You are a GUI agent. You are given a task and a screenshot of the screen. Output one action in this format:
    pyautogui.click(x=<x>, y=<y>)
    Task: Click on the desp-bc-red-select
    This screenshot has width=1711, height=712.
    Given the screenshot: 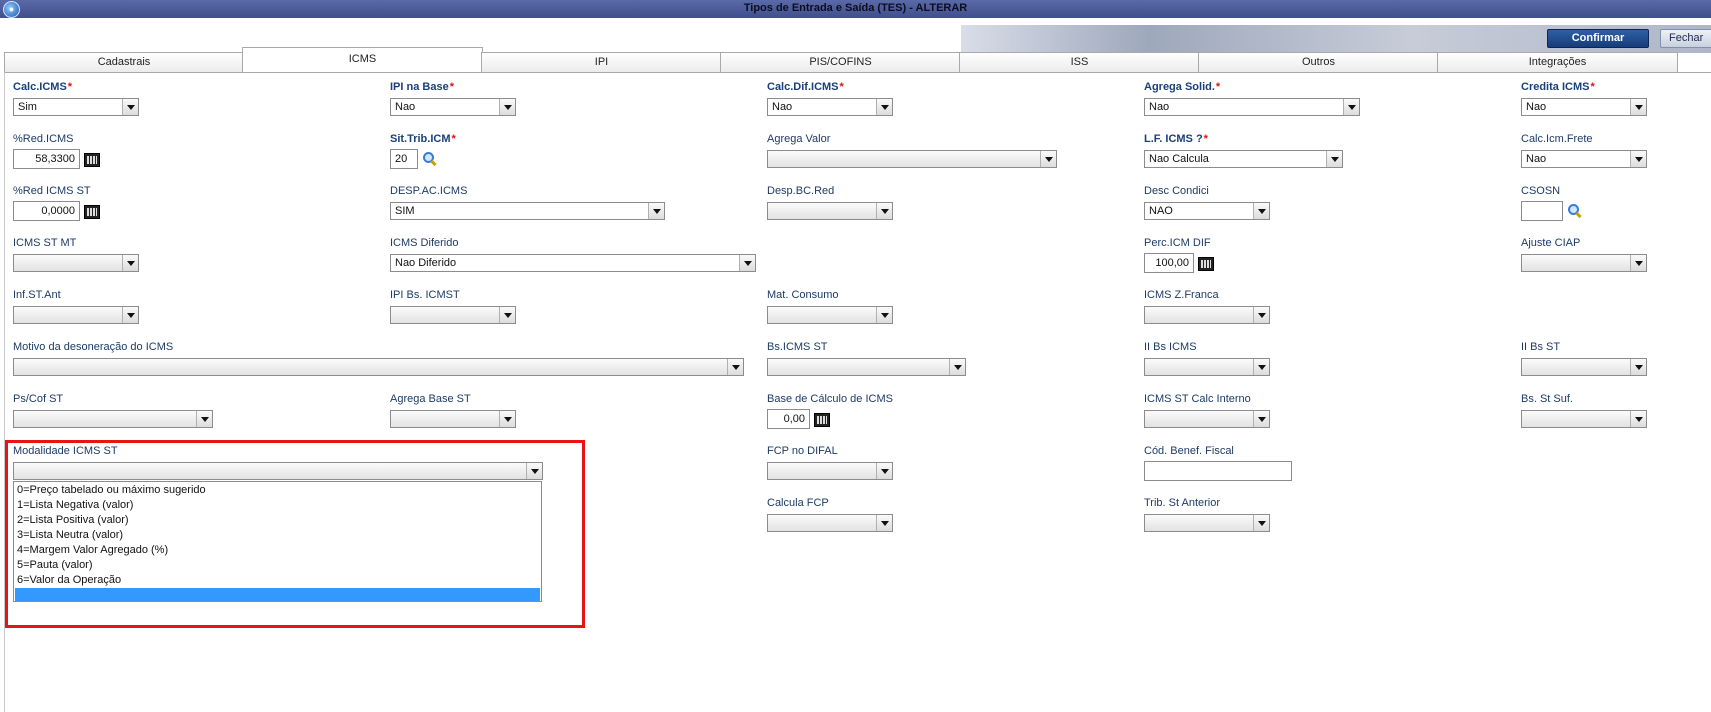 What is the action you would take?
    pyautogui.click(x=830, y=211)
    